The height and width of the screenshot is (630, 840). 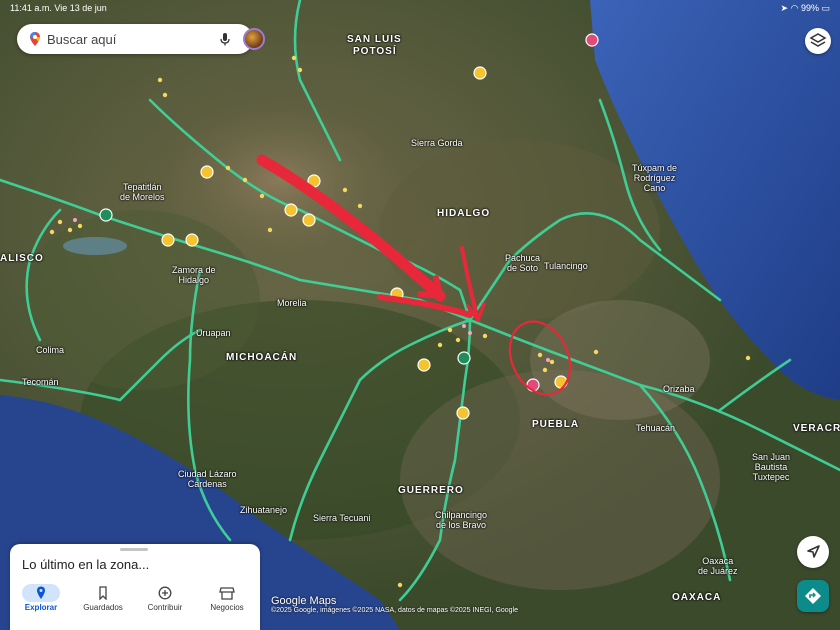 I want to click on map-label-tuxpam-line1: Túxpam de, so click(x=655, y=168).